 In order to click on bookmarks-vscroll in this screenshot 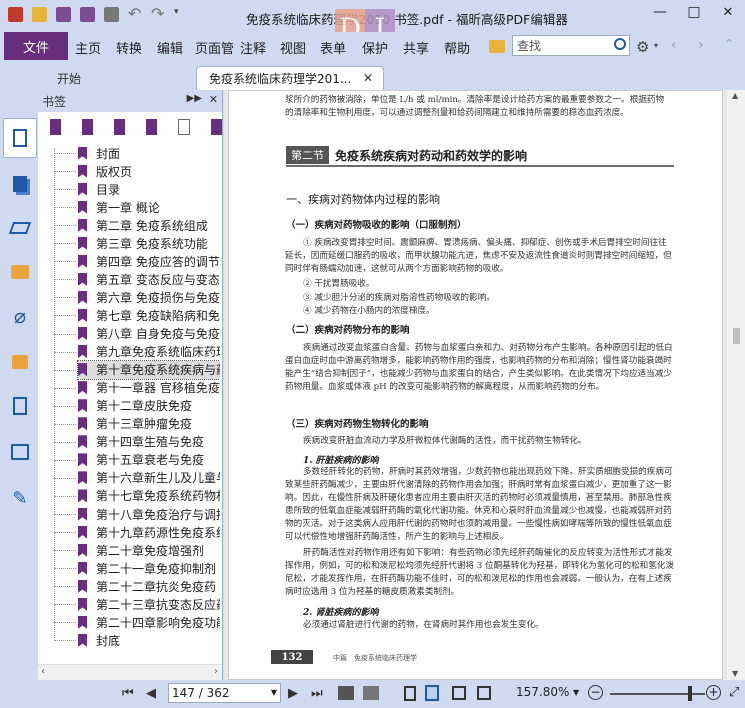, I will do `click(221, 403)`.